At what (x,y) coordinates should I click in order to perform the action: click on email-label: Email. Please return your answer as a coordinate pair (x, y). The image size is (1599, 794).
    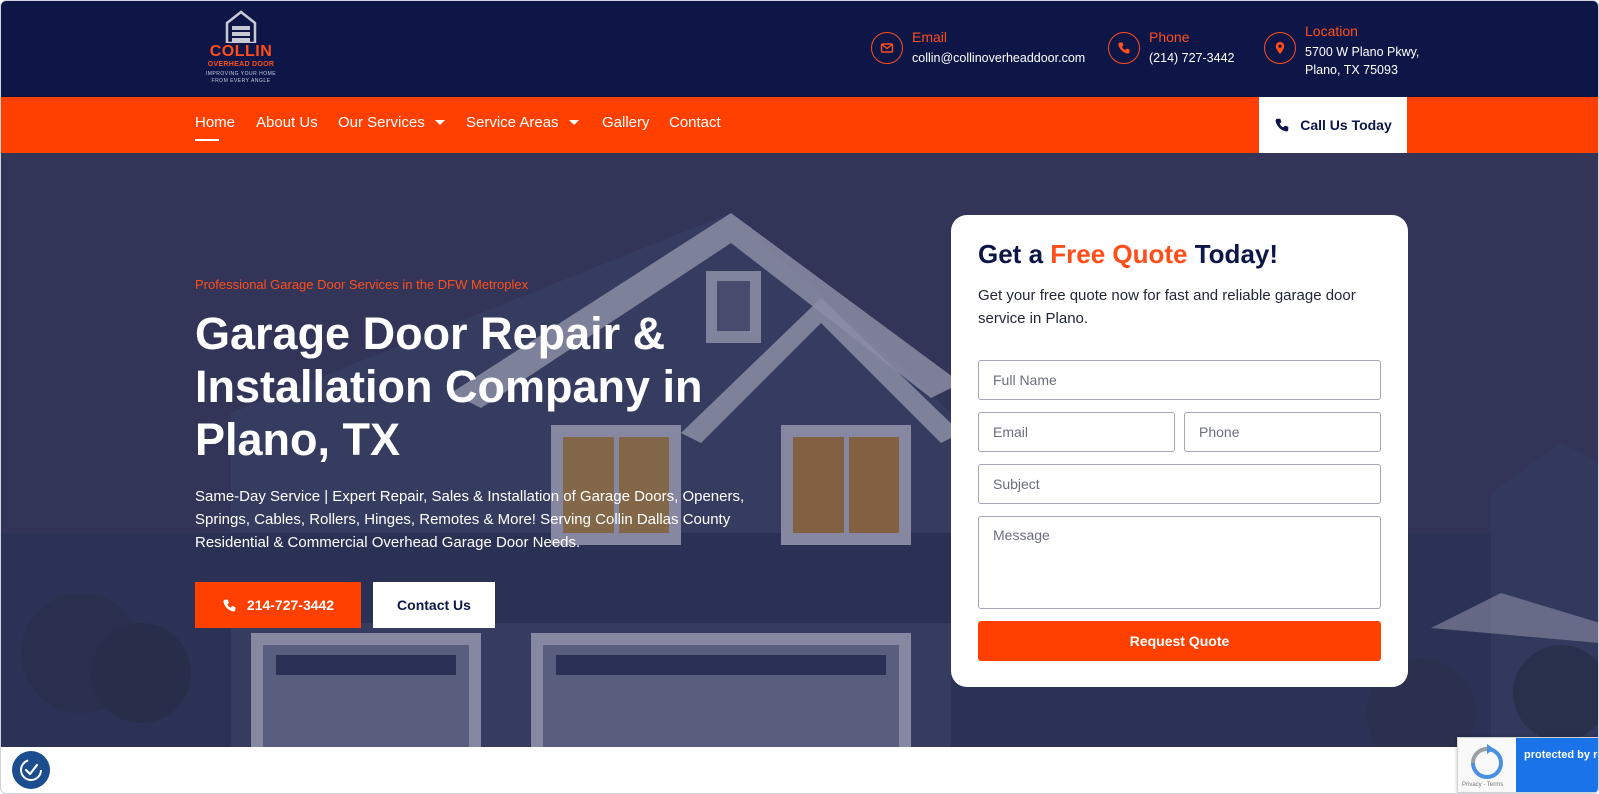
    Looking at the image, I should click on (930, 37).